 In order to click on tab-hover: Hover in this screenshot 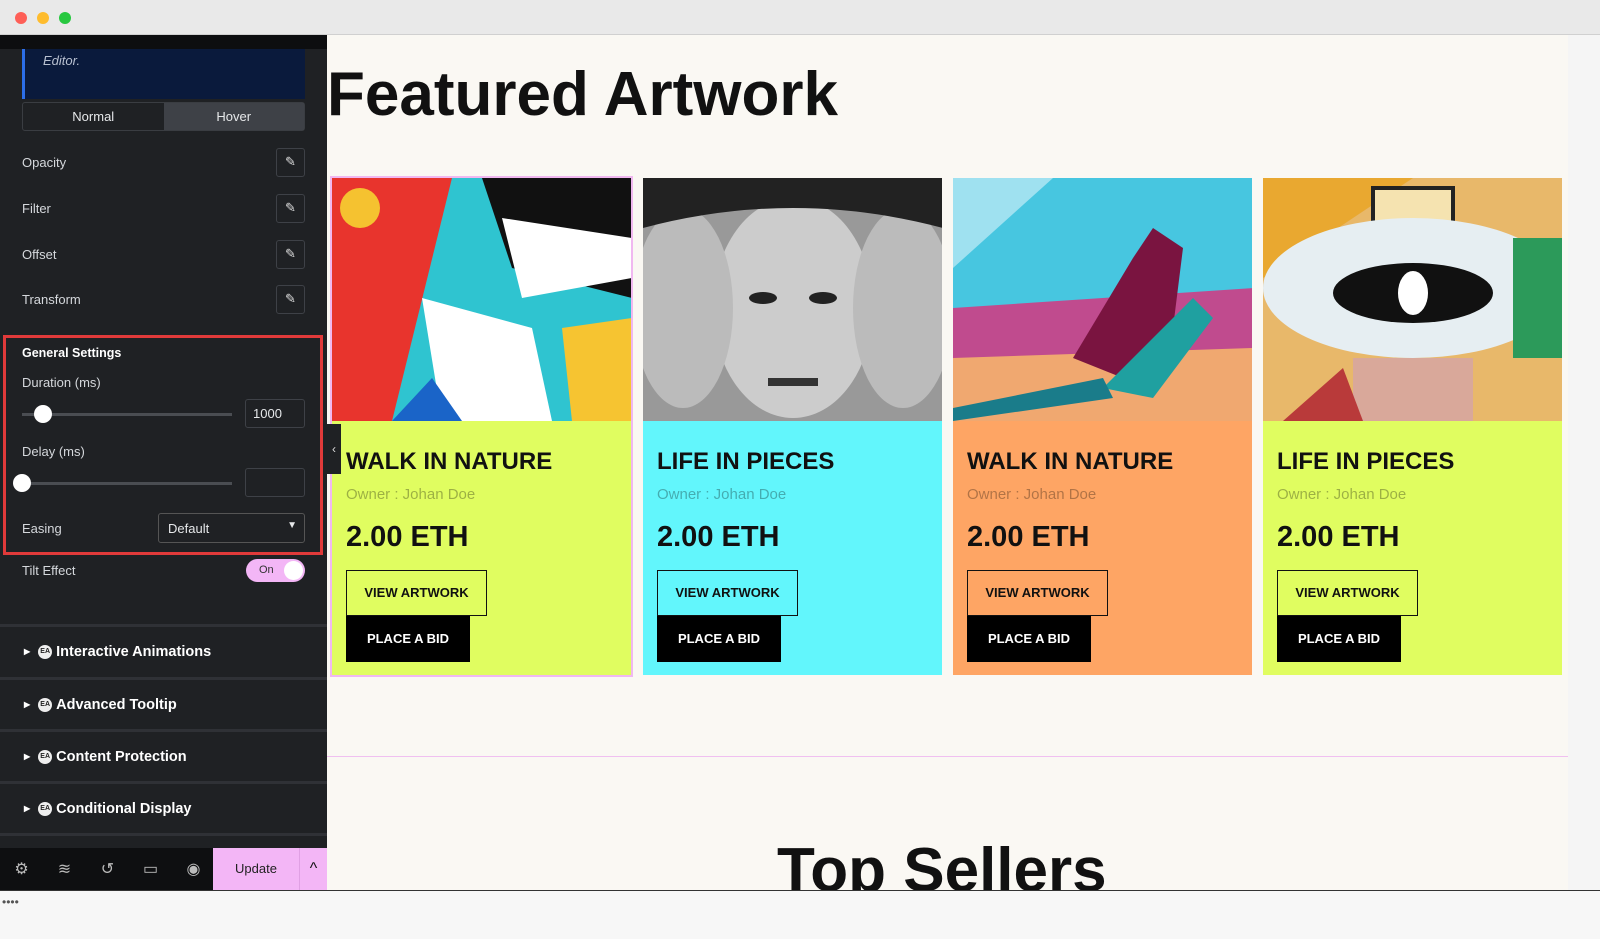, I will do `click(233, 116)`.